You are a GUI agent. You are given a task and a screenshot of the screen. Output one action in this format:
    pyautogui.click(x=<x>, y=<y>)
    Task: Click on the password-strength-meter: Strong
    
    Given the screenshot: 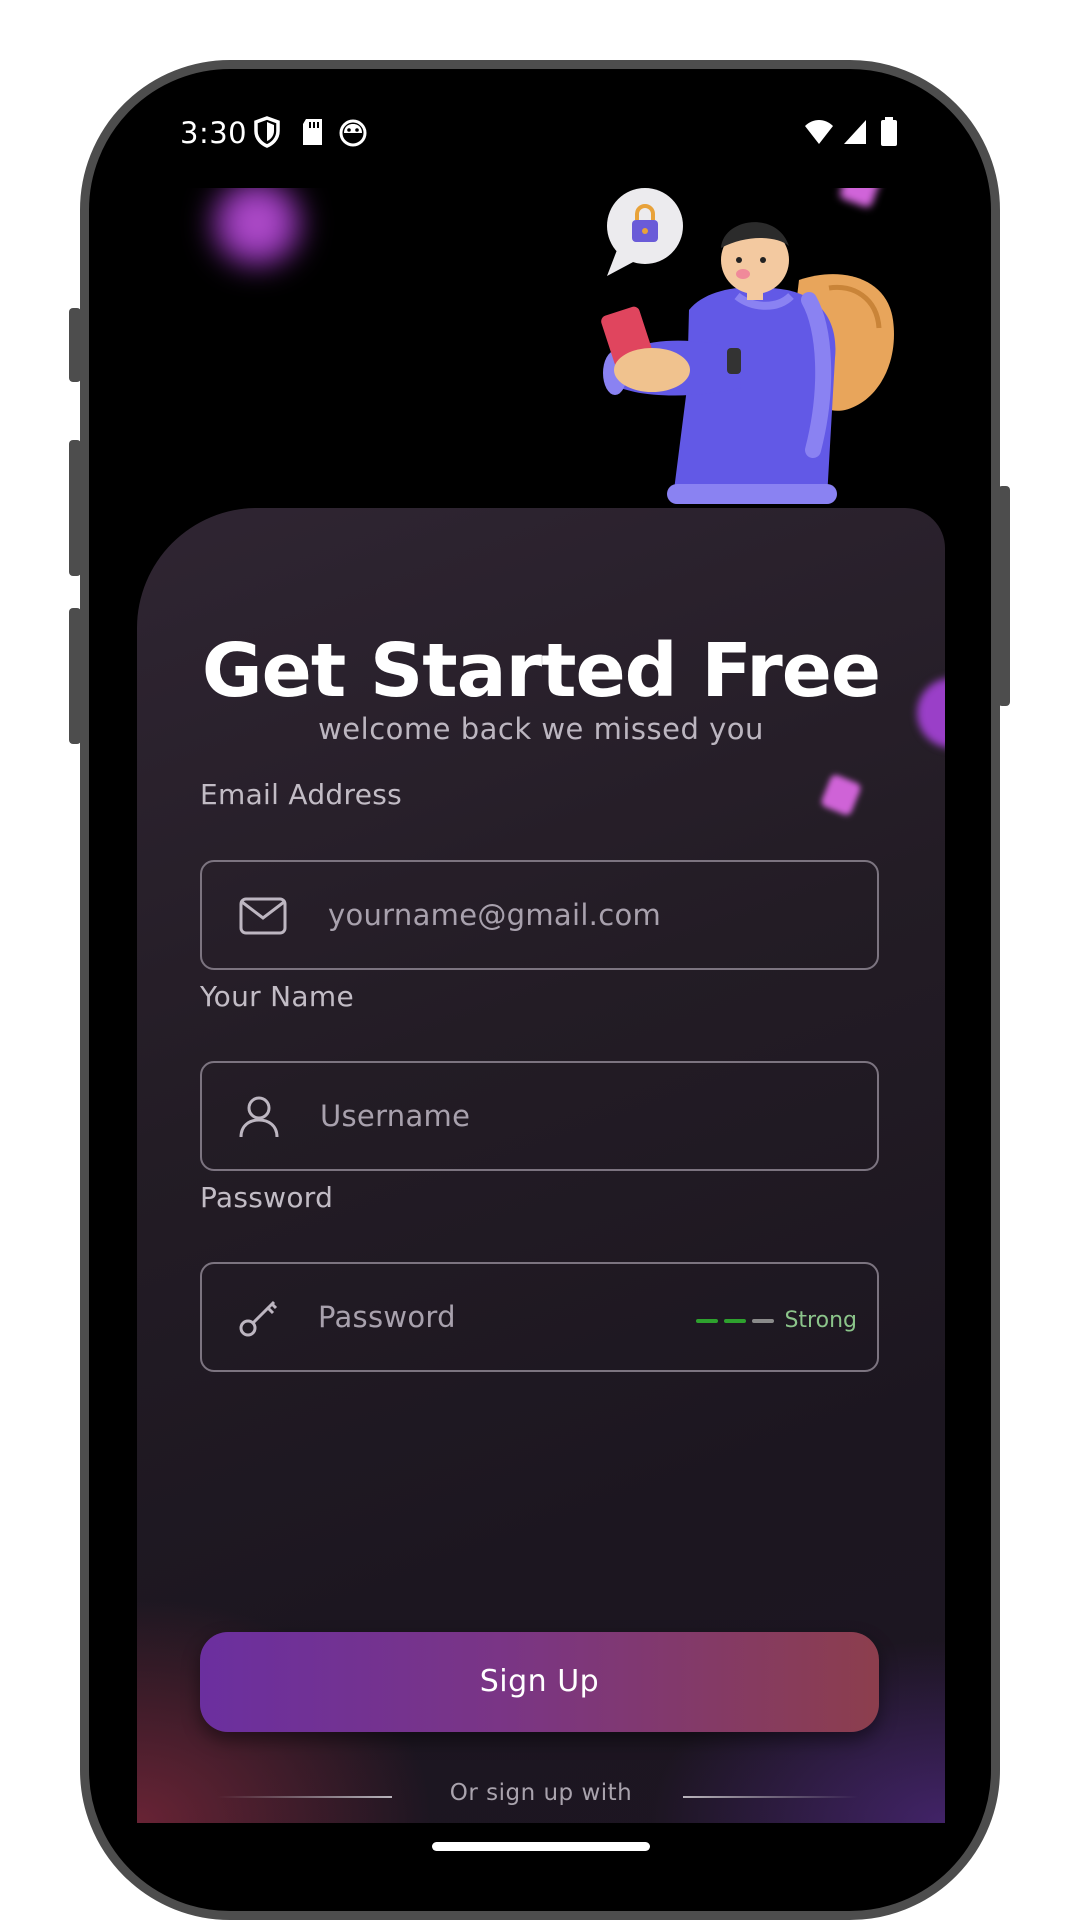 What is the action you would take?
    pyautogui.click(x=776, y=1320)
    